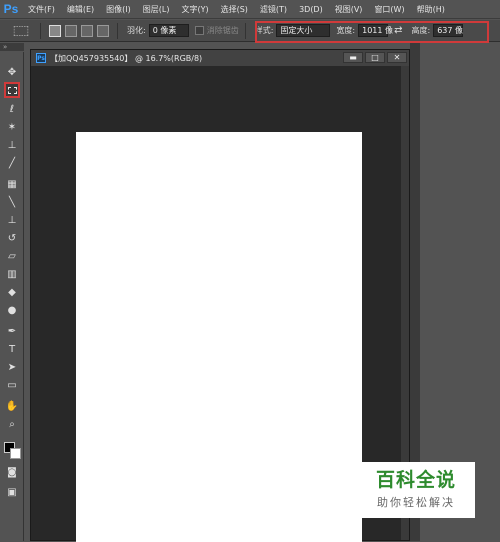  Describe the element at coordinates (136, 30) in the screenshot. I see `feather-label: 羽化:` at that location.